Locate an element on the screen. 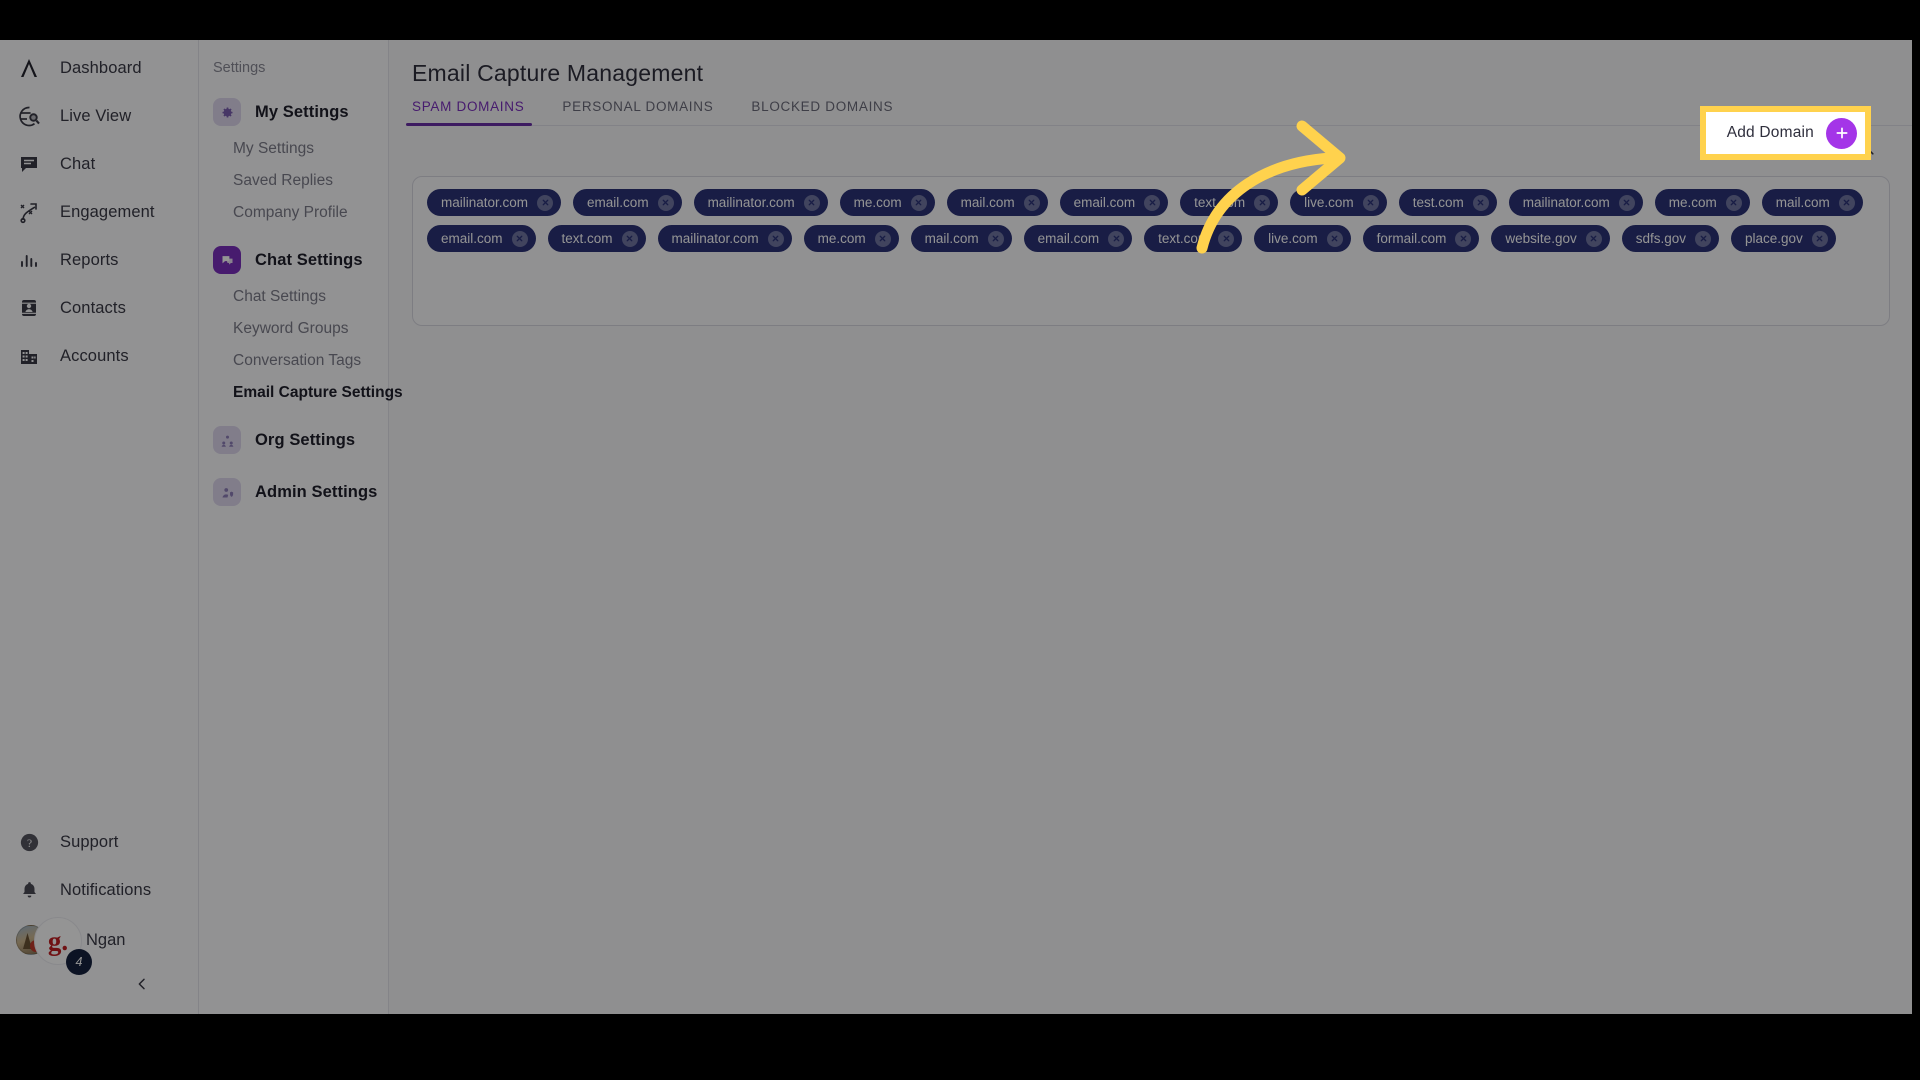 The image size is (1920, 1080). settings-group-label-org-settings: Org Settings is located at coordinates (305, 439).